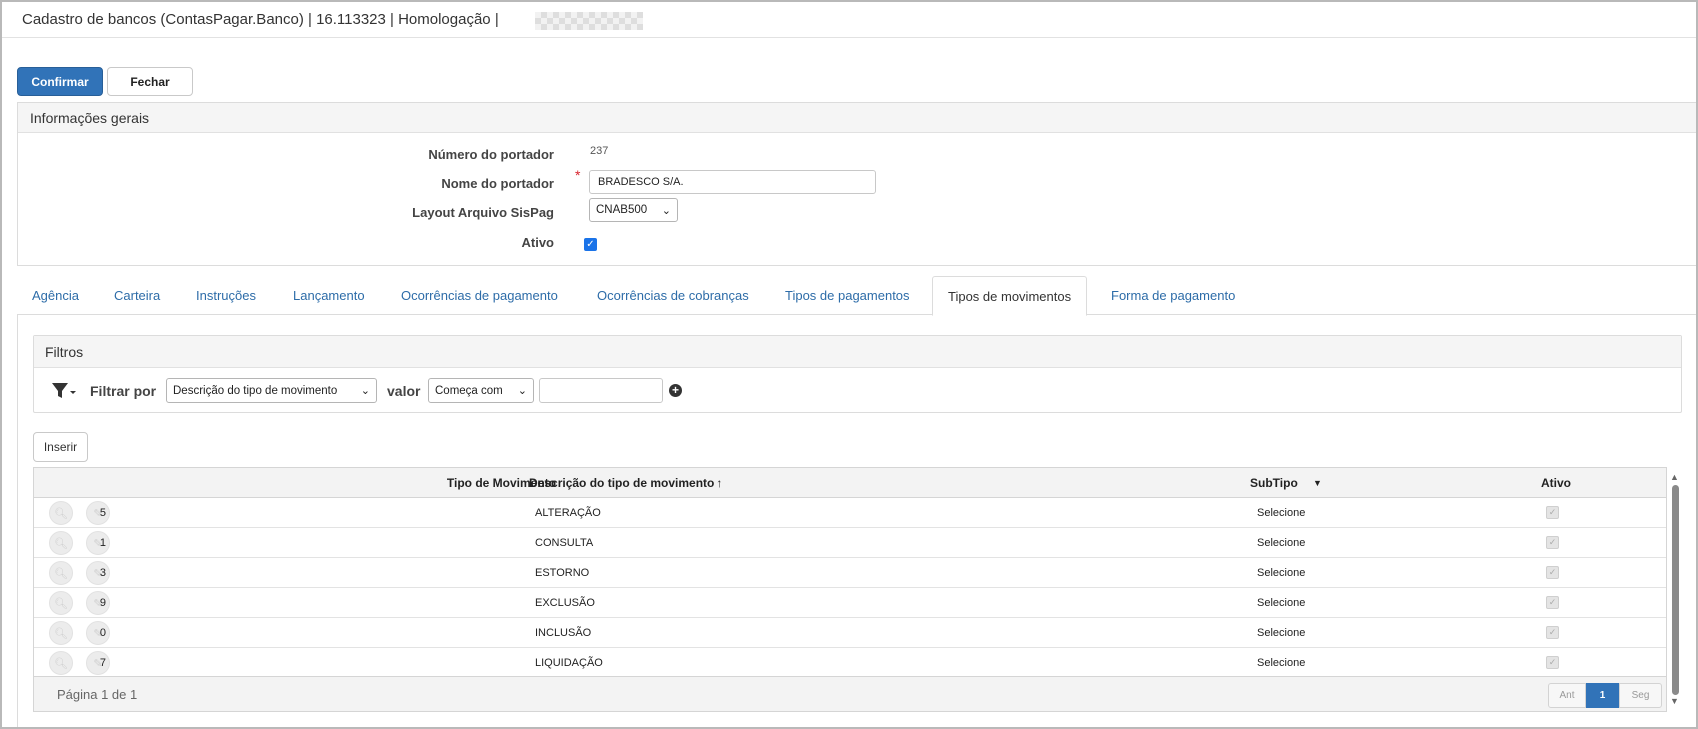 This screenshot has width=1698, height=729. What do you see at coordinates (1274, 483) in the screenshot?
I see `column-subtipo: SubTipo` at bounding box center [1274, 483].